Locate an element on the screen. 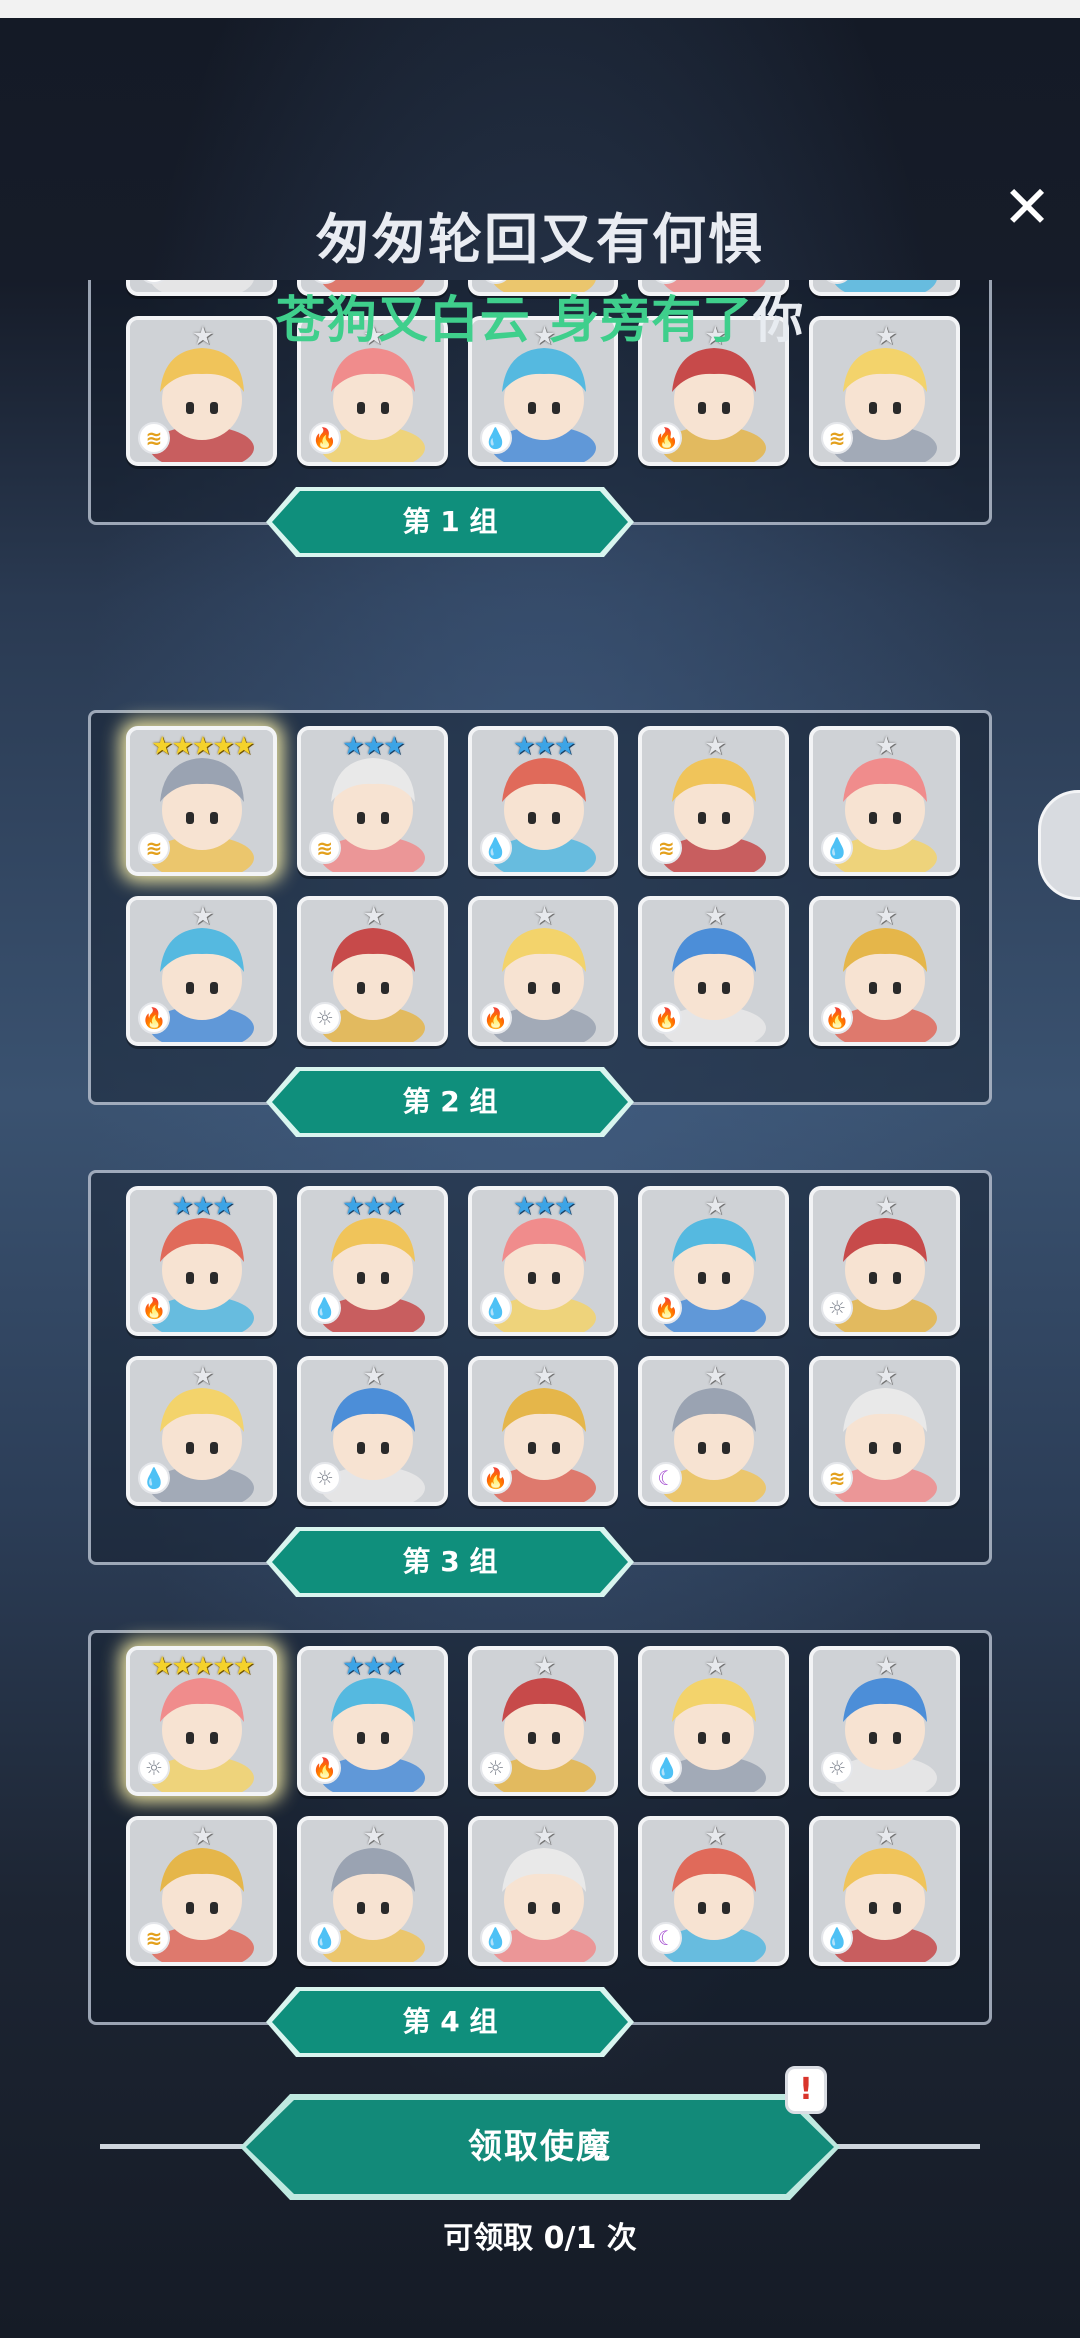  familiar-card-fox-eared-girl: ★ 🔥 is located at coordinates (201, 971).